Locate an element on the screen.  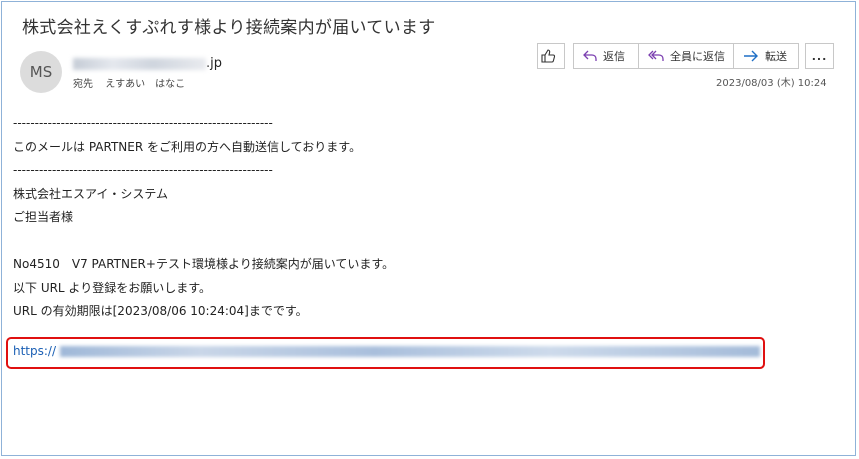
registration-link: https:// is located at coordinates (387, 351).